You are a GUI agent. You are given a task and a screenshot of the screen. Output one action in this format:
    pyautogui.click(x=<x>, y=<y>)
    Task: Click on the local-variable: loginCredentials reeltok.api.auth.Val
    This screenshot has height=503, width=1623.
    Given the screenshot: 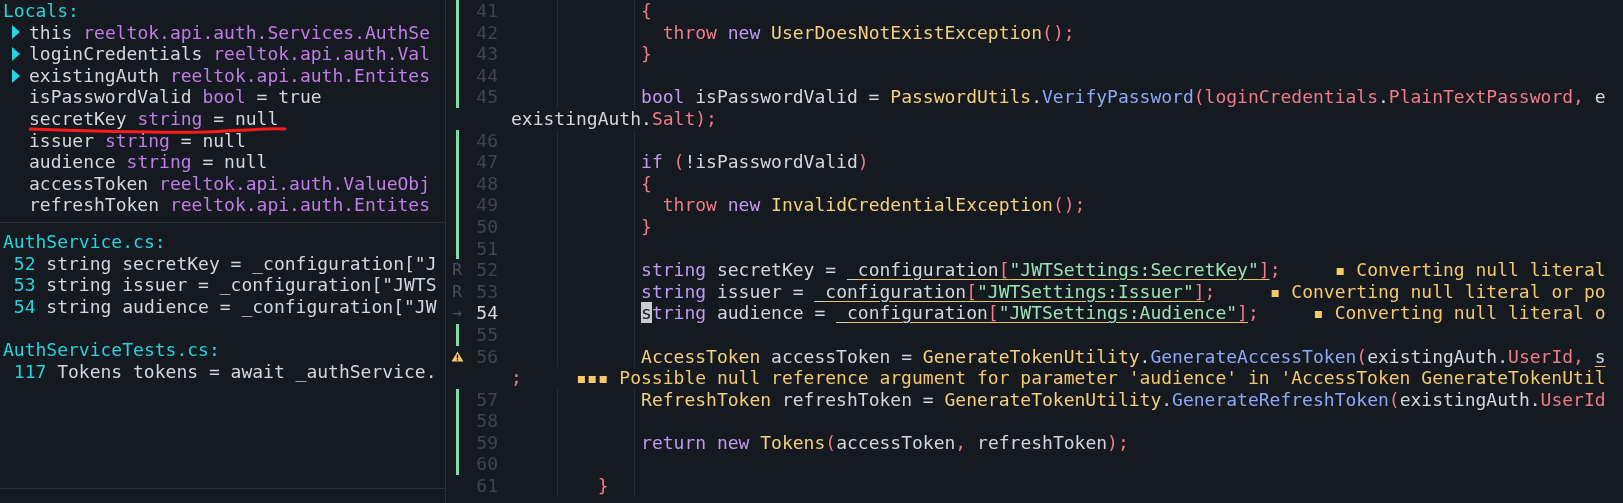 What is the action you would take?
    pyautogui.click(x=229, y=54)
    